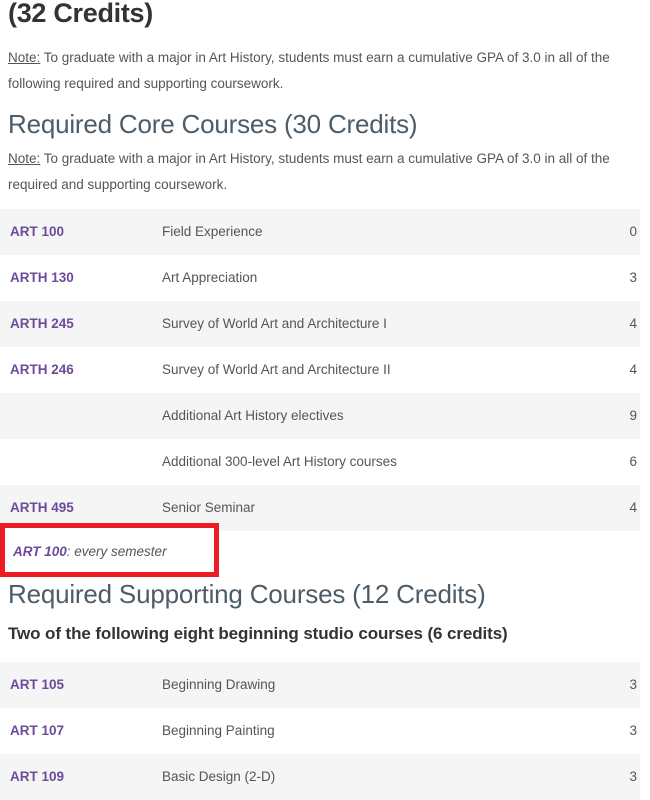  Describe the element at coordinates (276, 369) in the screenshot. I see `course-title: Survey of World Art and Architecture II` at that location.